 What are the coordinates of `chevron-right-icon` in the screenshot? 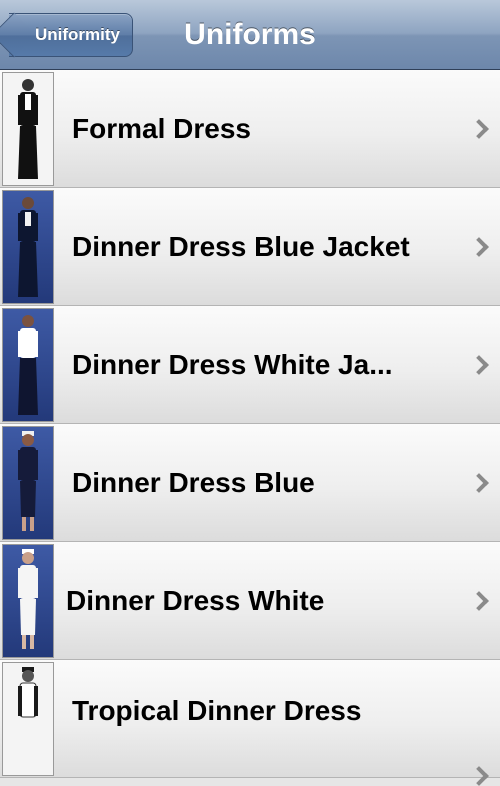 It's located at (479, 776).